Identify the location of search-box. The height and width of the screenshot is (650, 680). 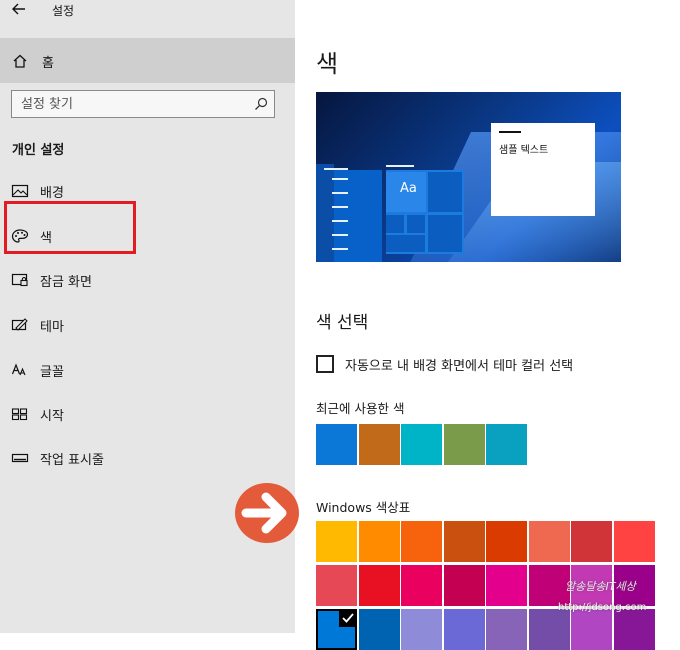
(143, 104).